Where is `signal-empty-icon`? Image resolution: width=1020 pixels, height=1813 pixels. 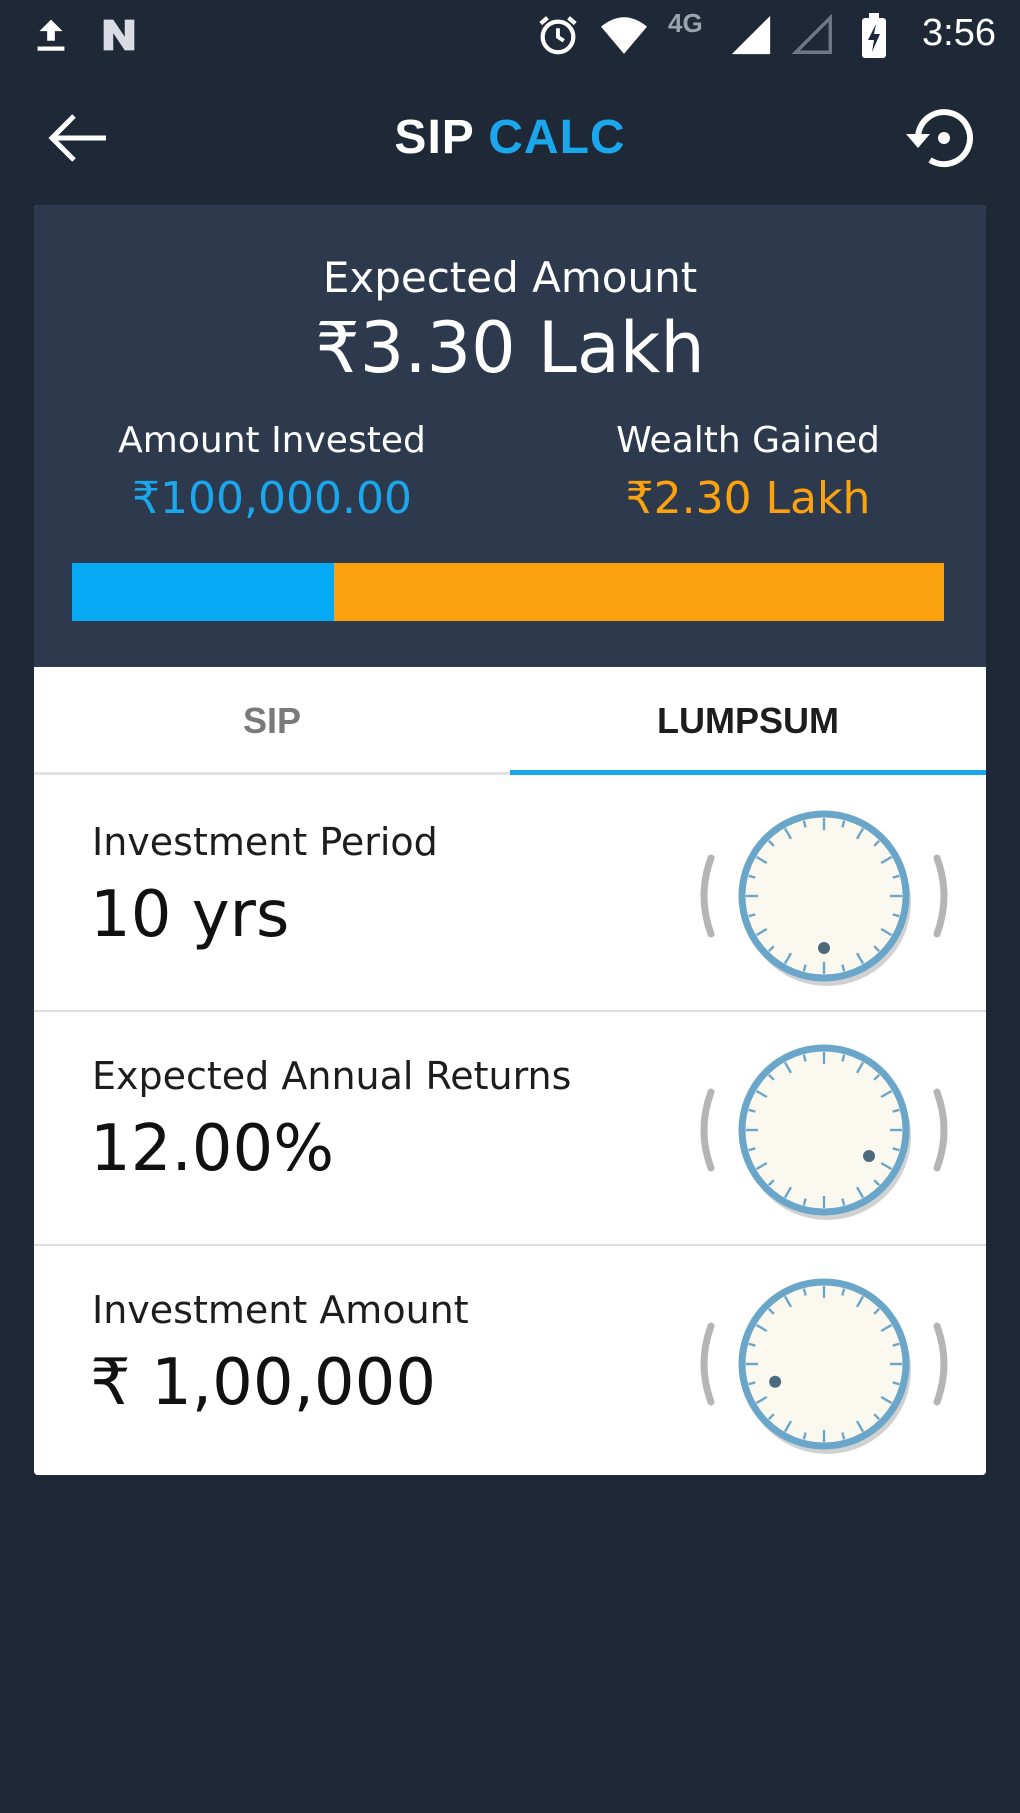 signal-empty-icon is located at coordinates (811, 33).